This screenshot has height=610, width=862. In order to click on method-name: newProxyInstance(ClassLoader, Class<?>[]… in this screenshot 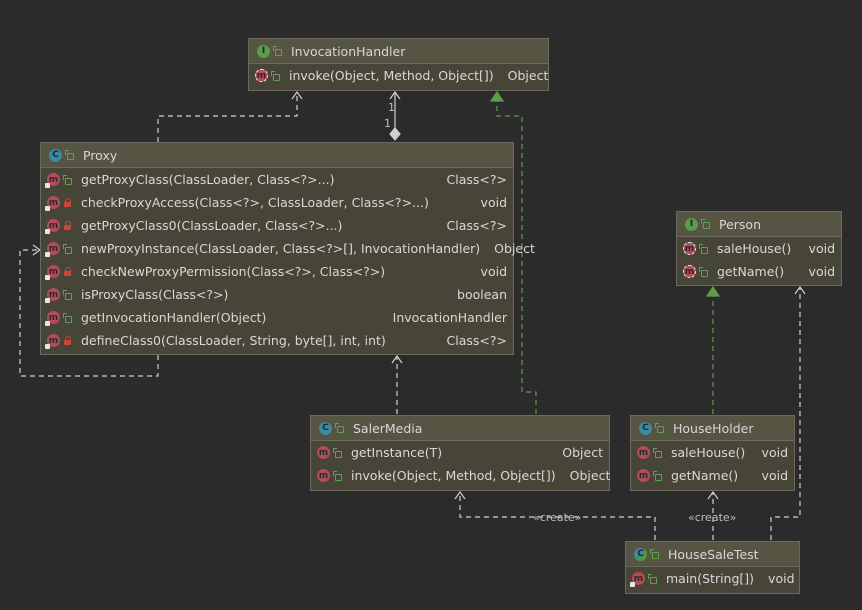, I will do `click(281, 248)`.